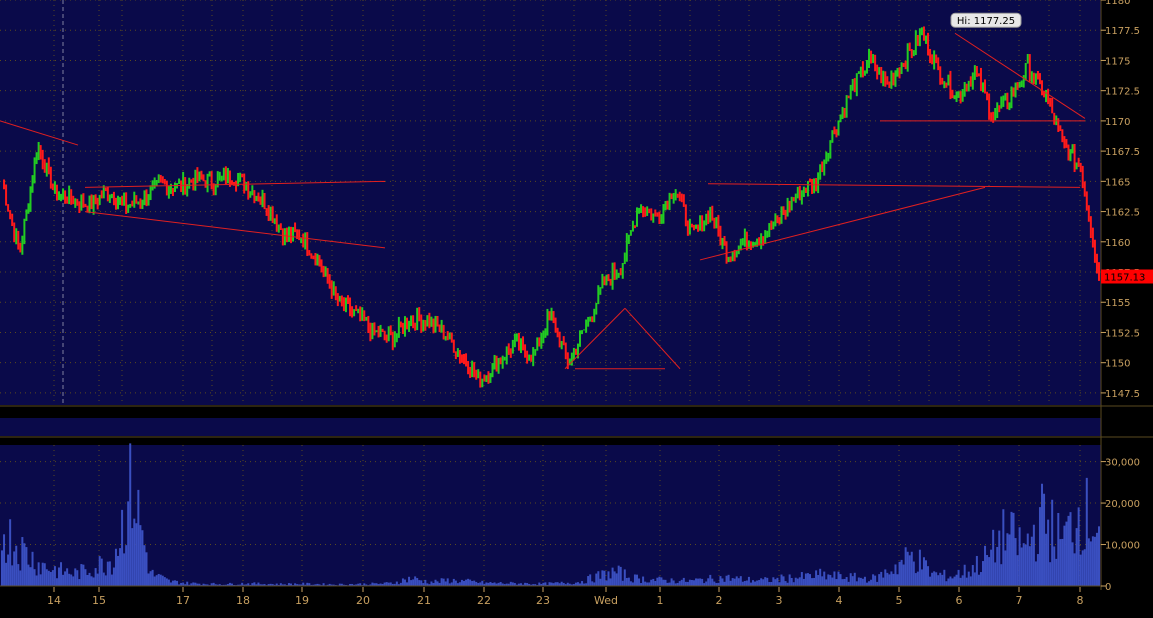  What do you see at coordinates (99, 600) in the screenshot?
I see `x-tick-label: 15` at bounding box center [99, 600].